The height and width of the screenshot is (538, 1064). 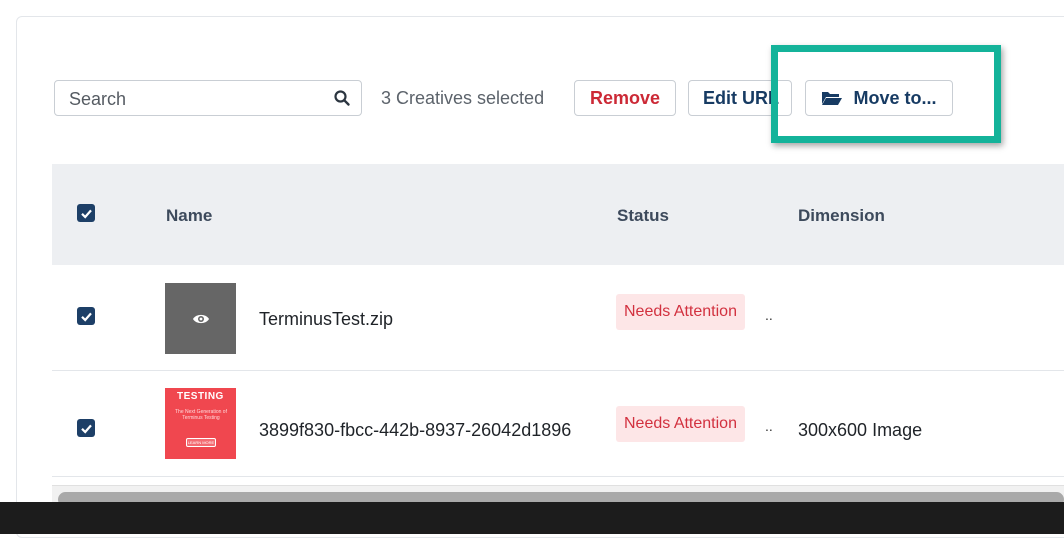 I want to click on eye-icon, so click(x=200, y=318).